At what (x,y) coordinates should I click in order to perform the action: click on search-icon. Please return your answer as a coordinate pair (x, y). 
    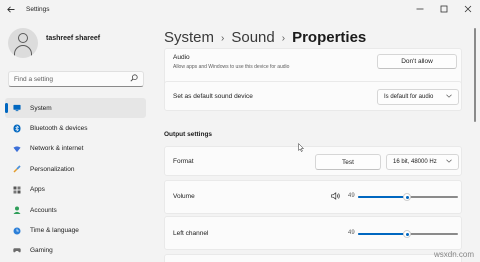
    Looking at the image, I should click on (134, 79).